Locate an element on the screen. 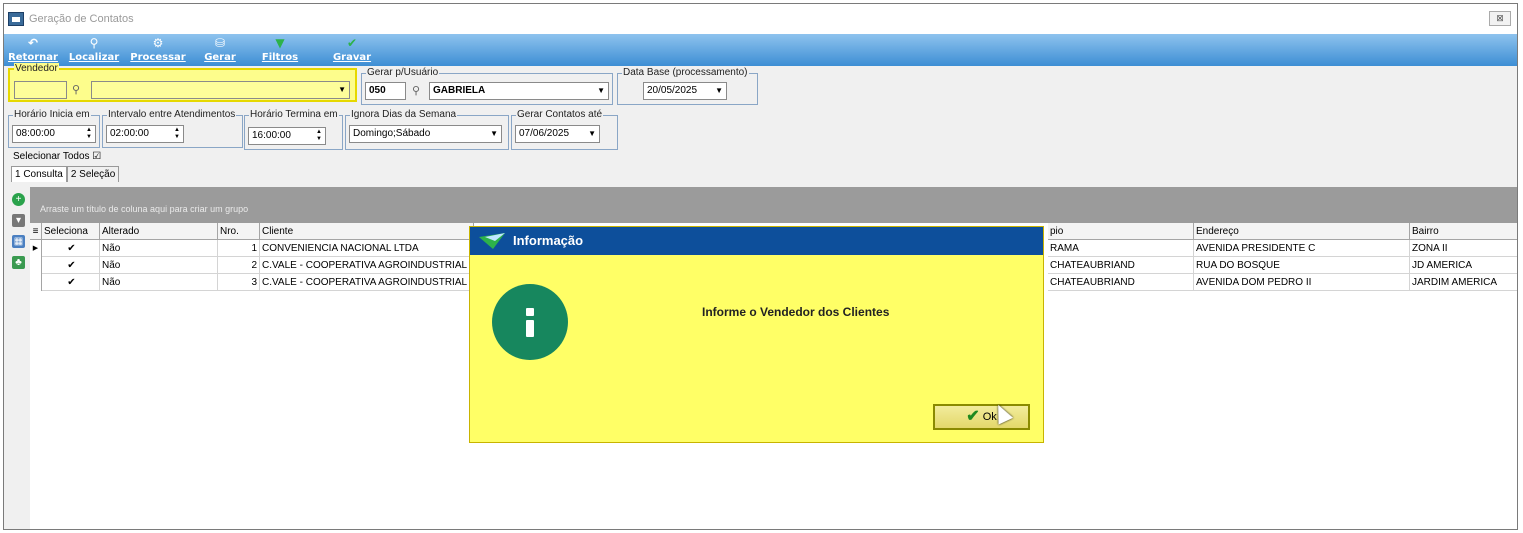  col-seleciona: Seleciona is located at coordinates (71, 231).